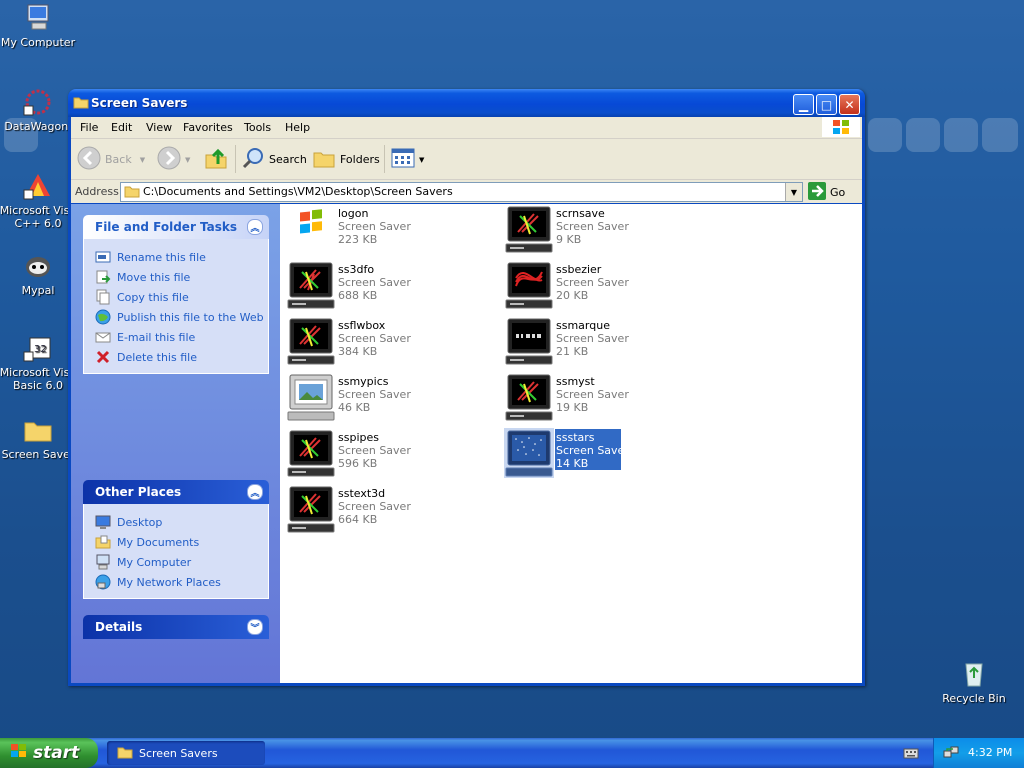 Image resolution: width=1024 pixels, height=768 pixels. I want to click on menu-file: File, so click(89, 127).